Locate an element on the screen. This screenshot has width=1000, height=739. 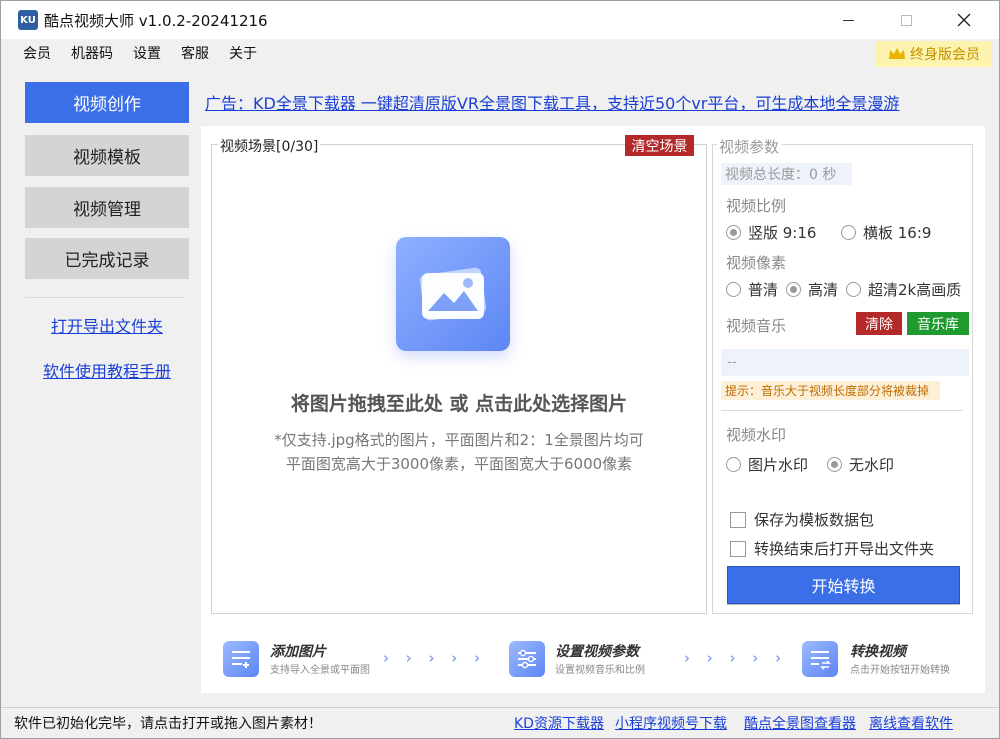
pixel-2k-radio: 超清2k高画质 is located at coordinates (903, 289).